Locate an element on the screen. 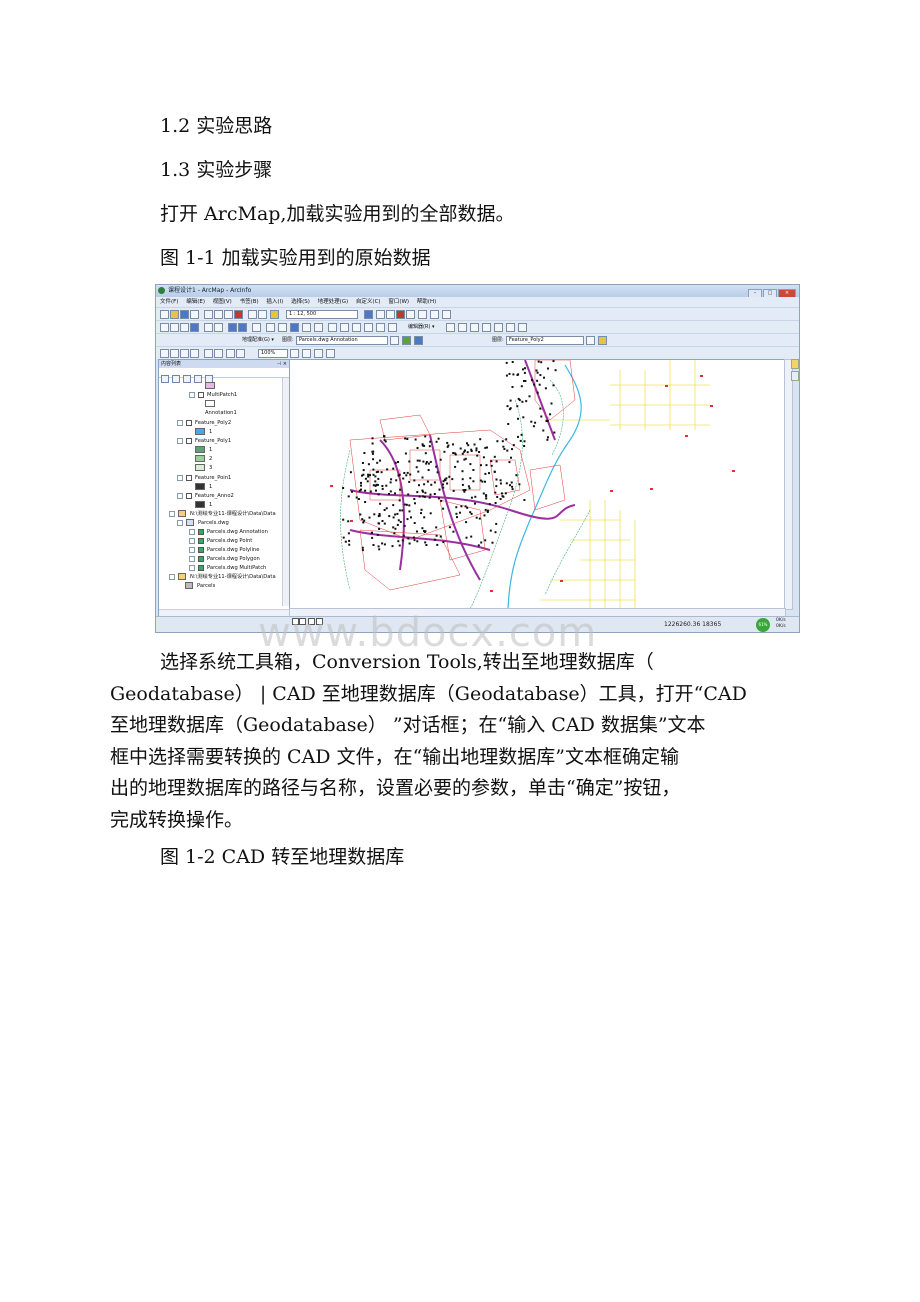  topology-icon is located at coordinates (602, 340).